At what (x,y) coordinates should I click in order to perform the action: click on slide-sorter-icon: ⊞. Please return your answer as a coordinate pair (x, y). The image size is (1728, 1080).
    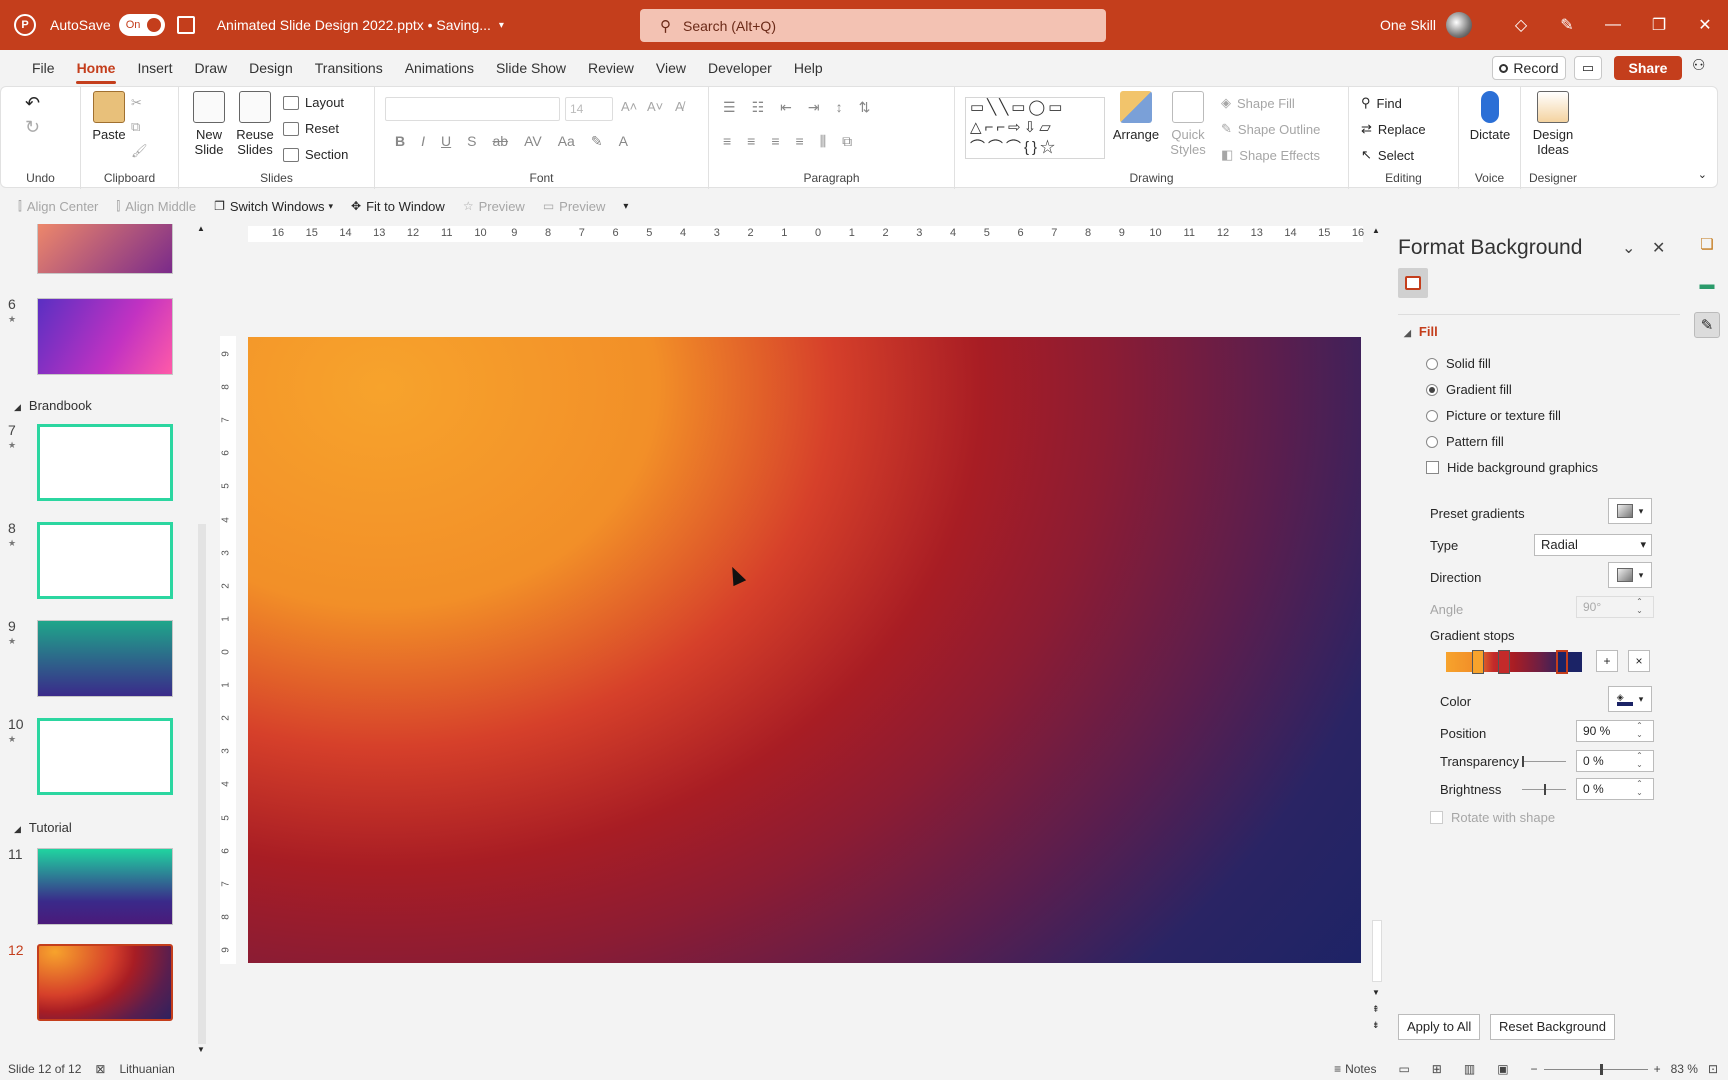
    Looking at the image, I should click on (1437, 1069).